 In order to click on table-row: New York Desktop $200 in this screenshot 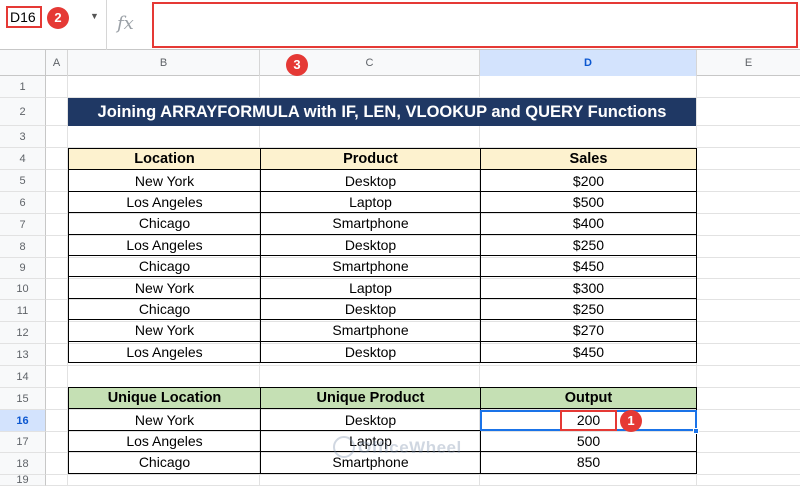, I will do `click(382, 180)`.